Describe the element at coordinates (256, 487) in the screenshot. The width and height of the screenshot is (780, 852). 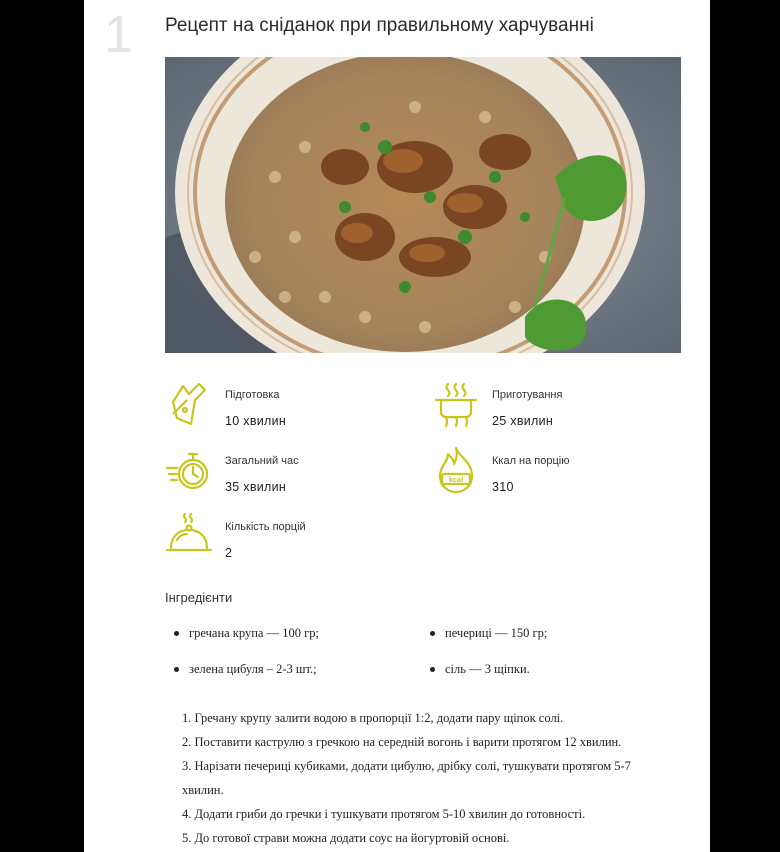
I see `total-value: 35 хвилин` at that location.